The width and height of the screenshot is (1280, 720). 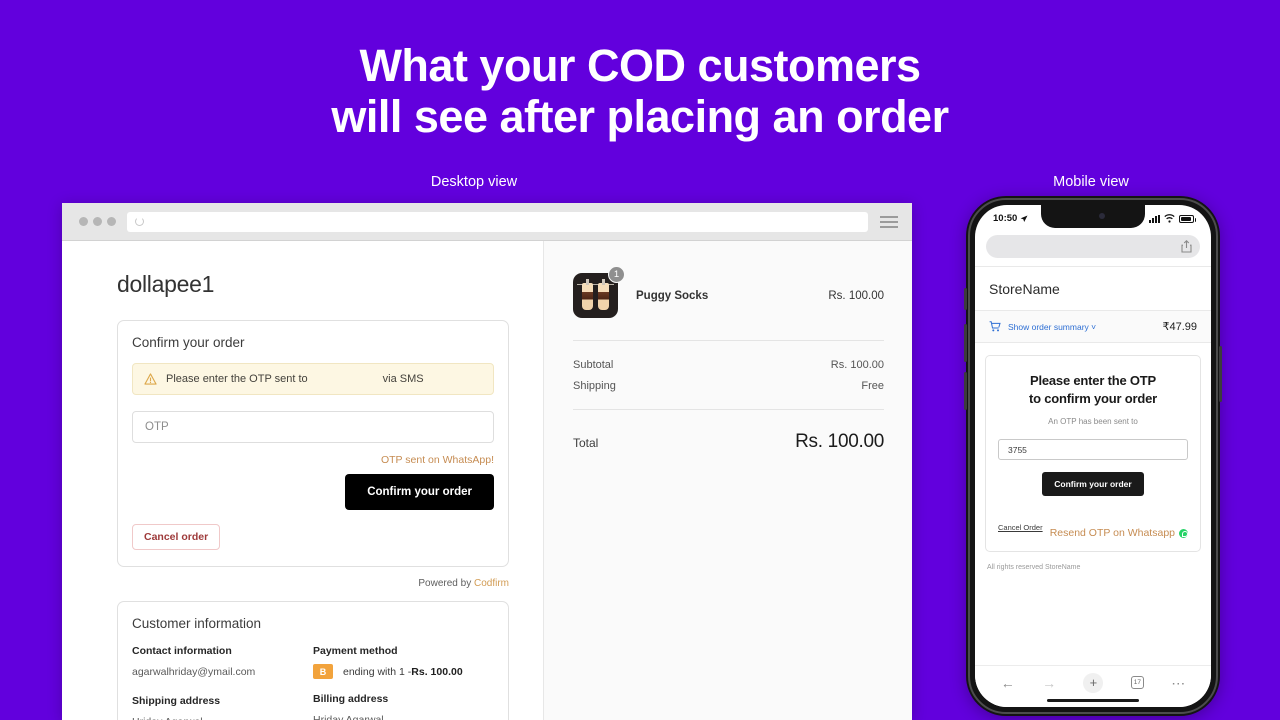 I want to click on status-time: 10:50, so click(x=1005, y=218).